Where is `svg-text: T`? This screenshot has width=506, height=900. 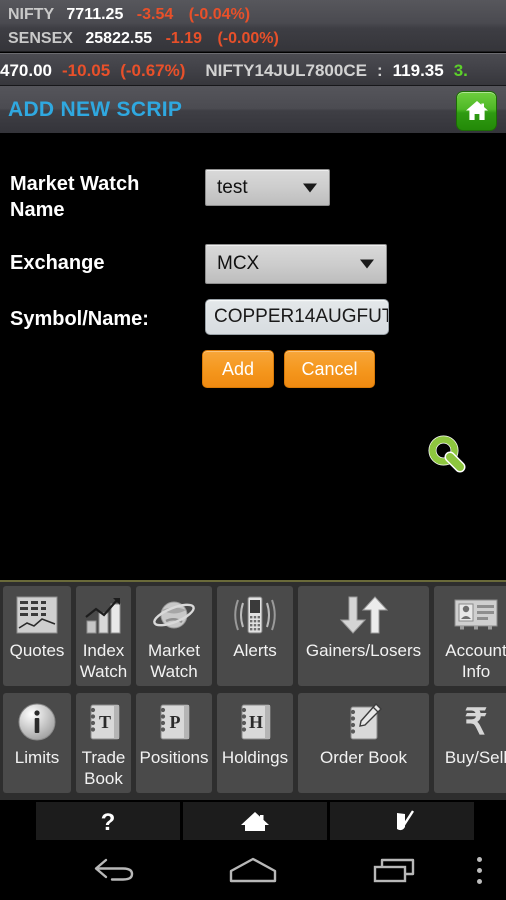 svg-text: T is located at coordinates (104, 722).